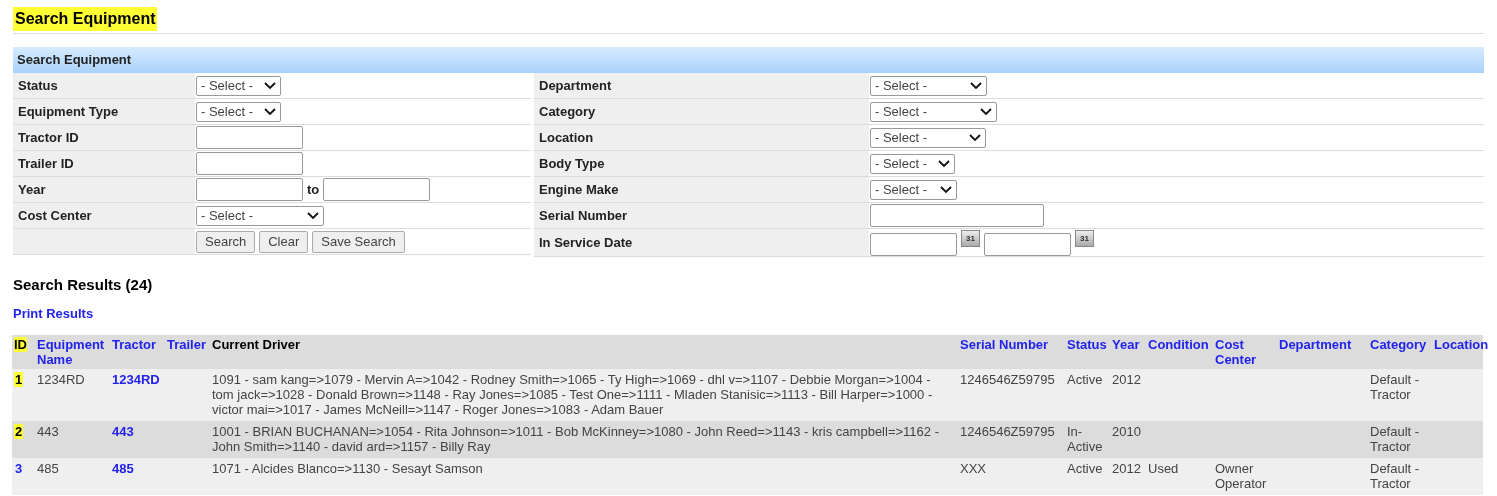 The width and height of the screenshot is (1497, 496). Describe the element at coordinates (61, 379) in the screenshot. I see `table-cell: 1234RD` at that location.